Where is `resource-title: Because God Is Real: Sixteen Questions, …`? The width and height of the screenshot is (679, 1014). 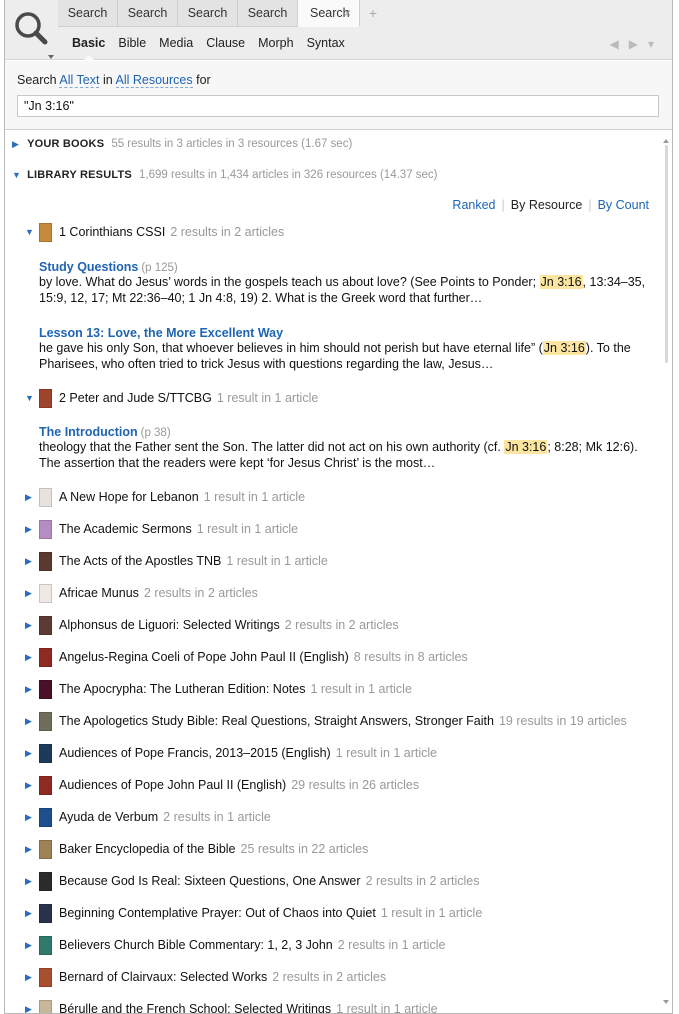 resource-title: Because God Is Real: Sixteen Questions, … is located at coordinates (210, 881).